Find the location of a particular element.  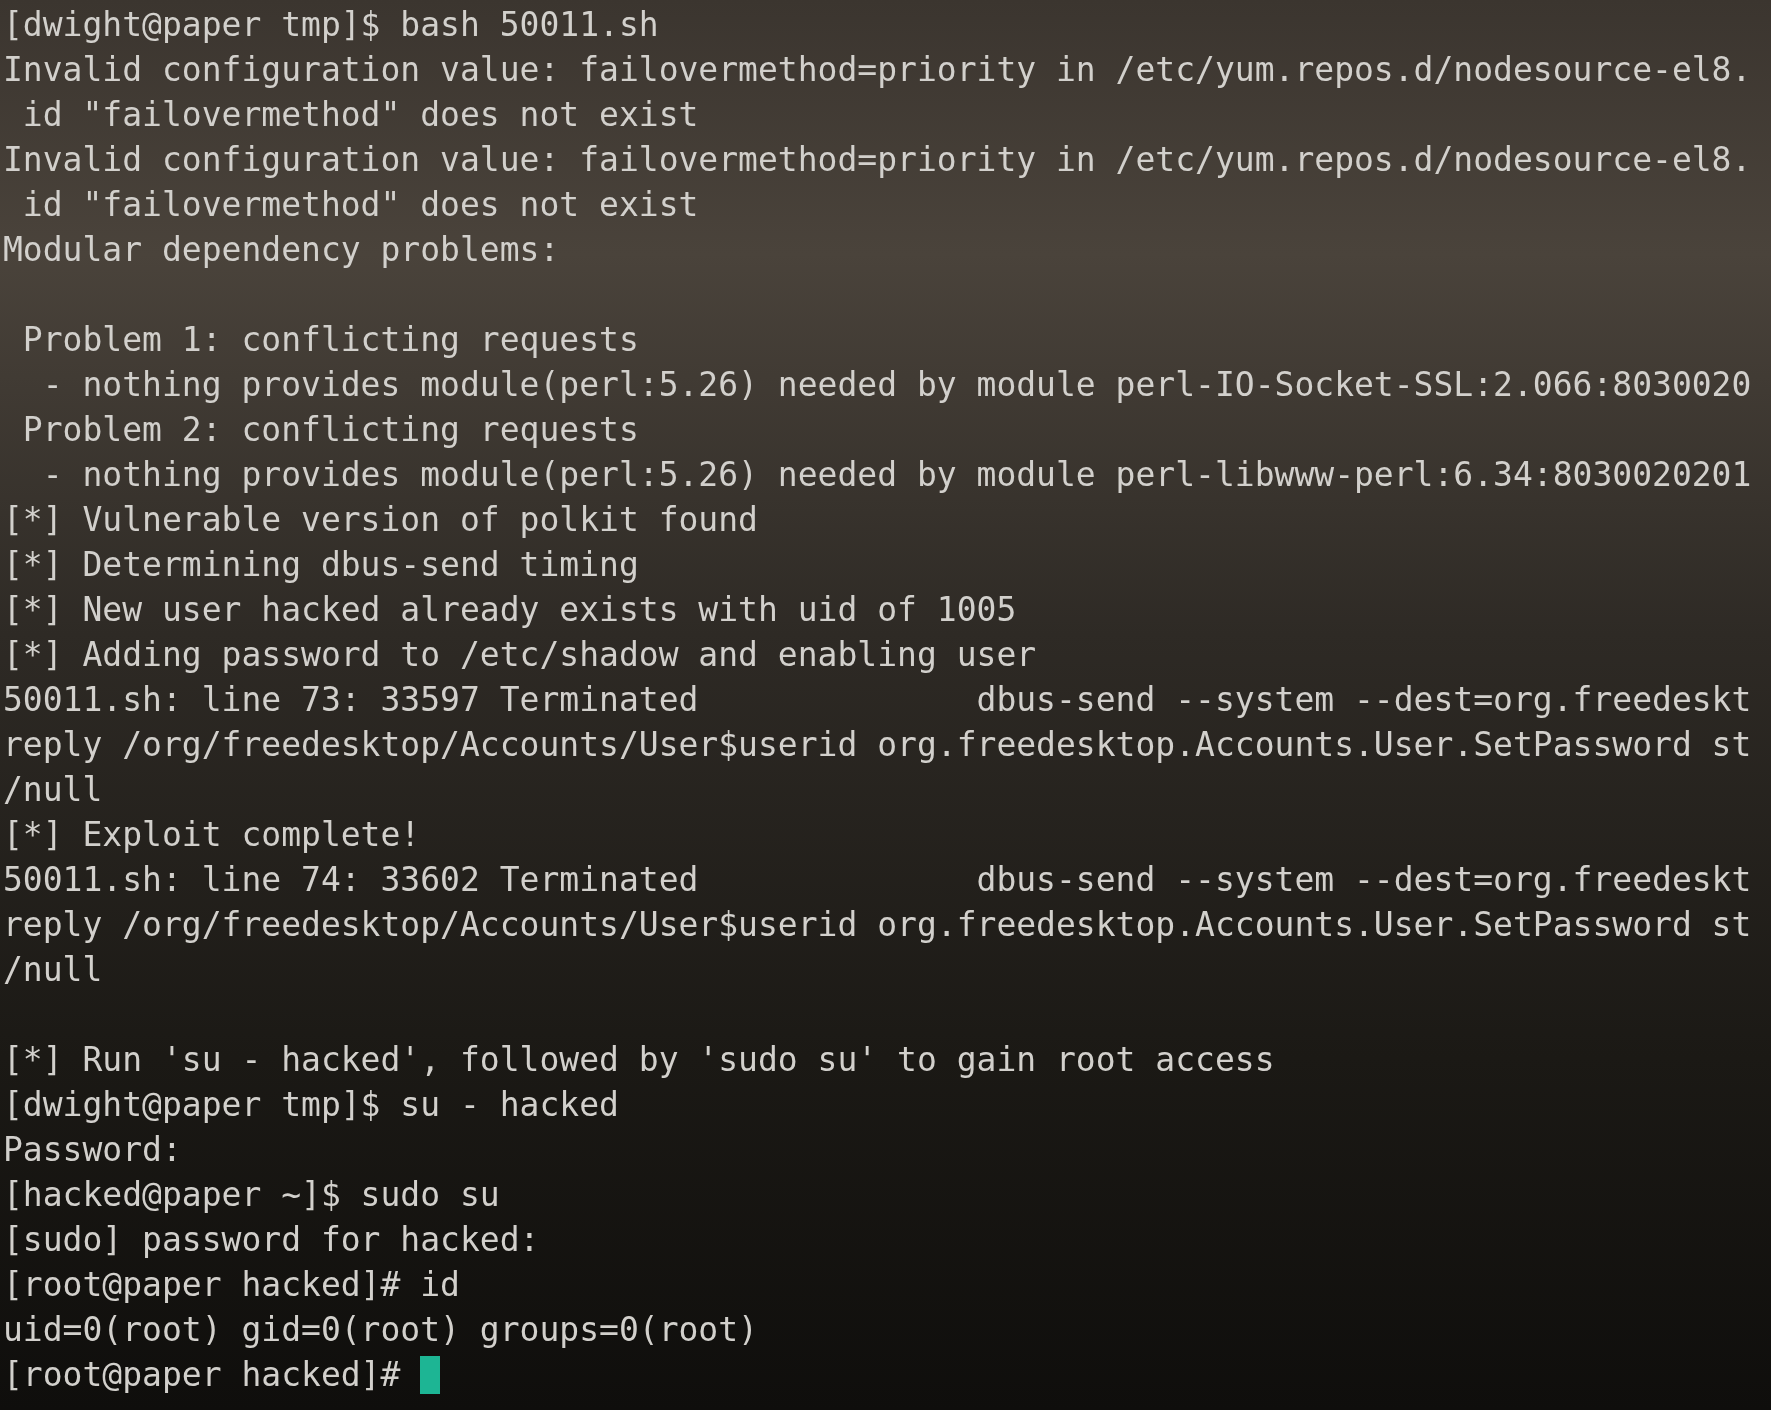

terminal-line: [*] Determining dbus-send timing is located at coordinates (321, 565).